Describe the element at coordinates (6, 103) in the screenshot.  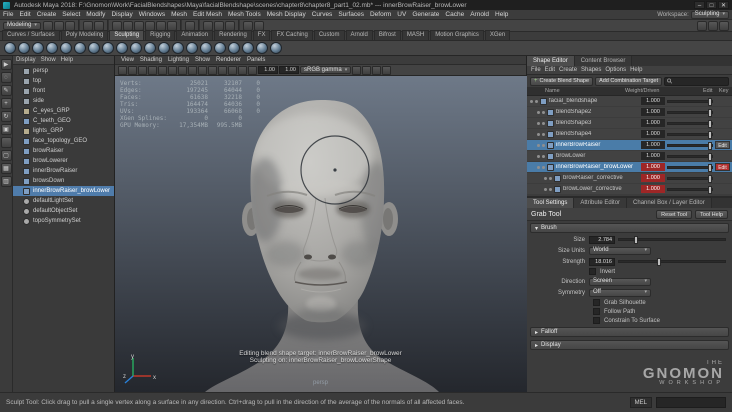
I see `move-tool-icon: +` at that location.